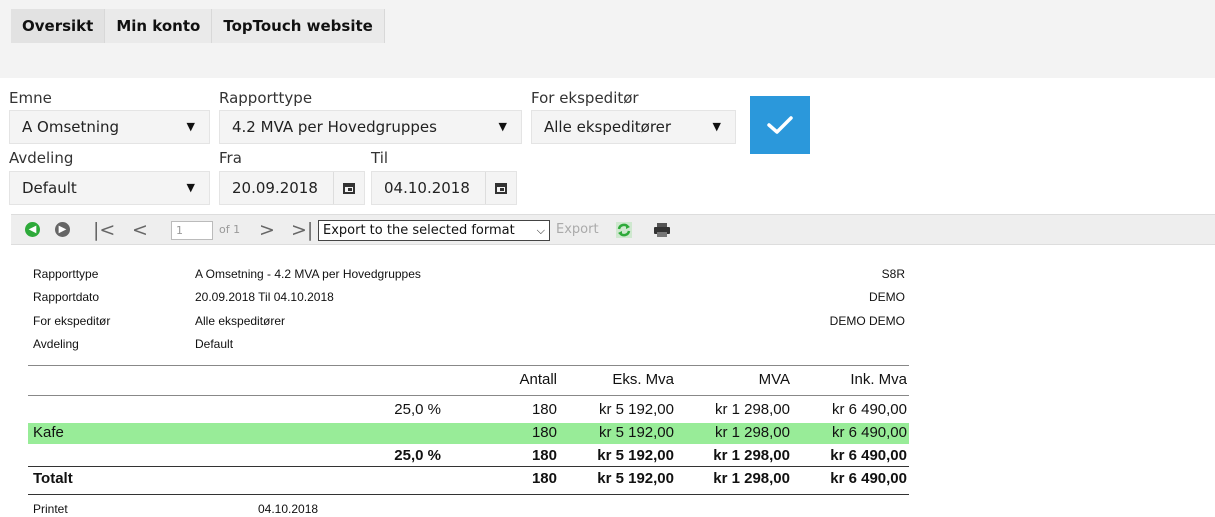 This screenshot has width=1215, height=517. I want to click on til-label: Til, so click(380, 158).